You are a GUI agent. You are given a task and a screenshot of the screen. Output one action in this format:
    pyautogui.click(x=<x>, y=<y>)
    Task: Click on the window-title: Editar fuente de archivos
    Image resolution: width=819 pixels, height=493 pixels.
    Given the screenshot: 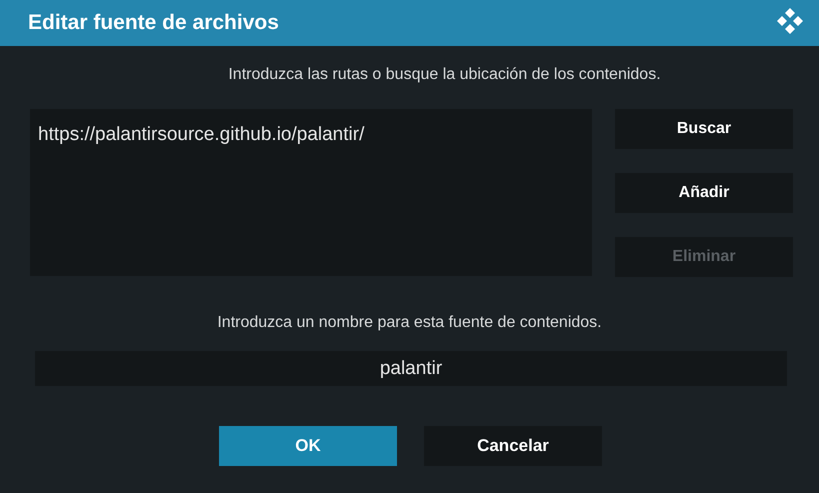 What is the action you would take?
    pyautogui.click(x=153, y=23)
    